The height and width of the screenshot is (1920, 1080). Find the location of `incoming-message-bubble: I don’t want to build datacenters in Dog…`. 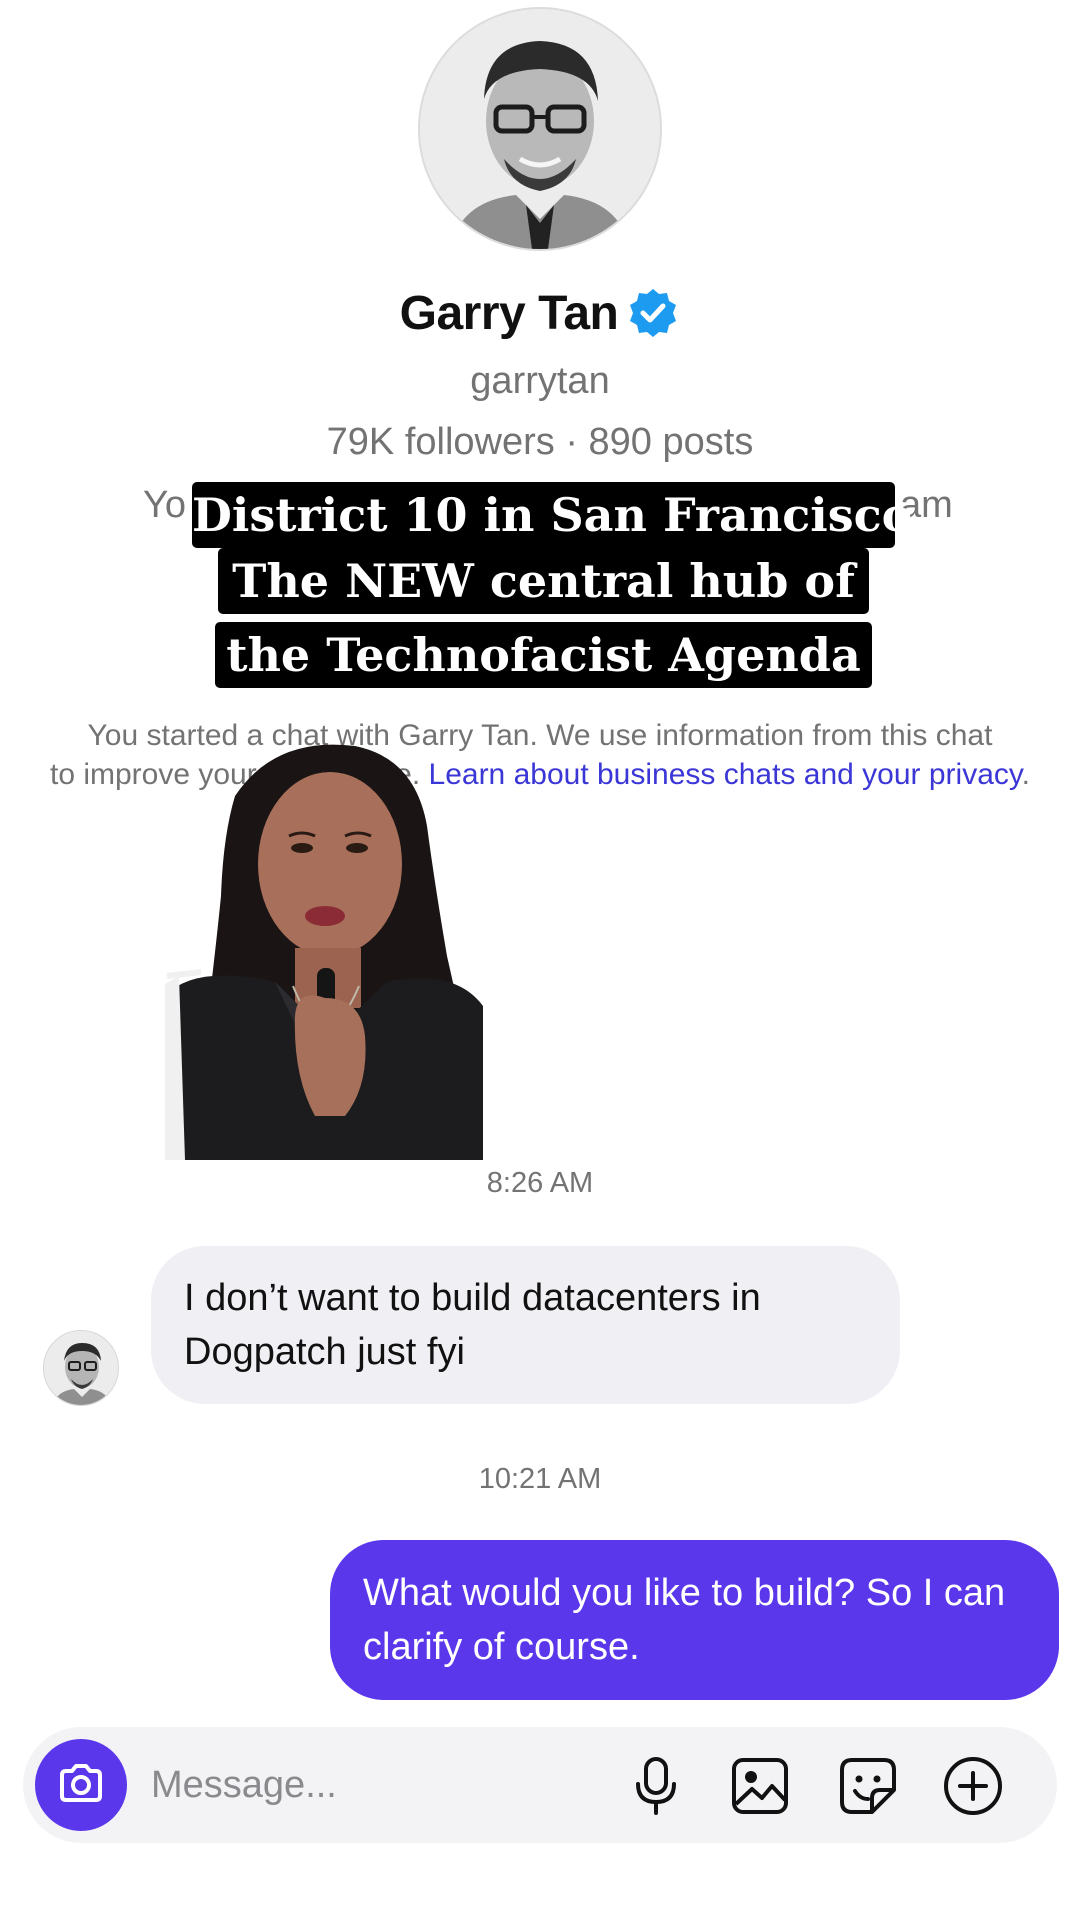

incoming-message-bubble: I don’t want to build datacenters in Dog… is located at coordinates (525, 1325).